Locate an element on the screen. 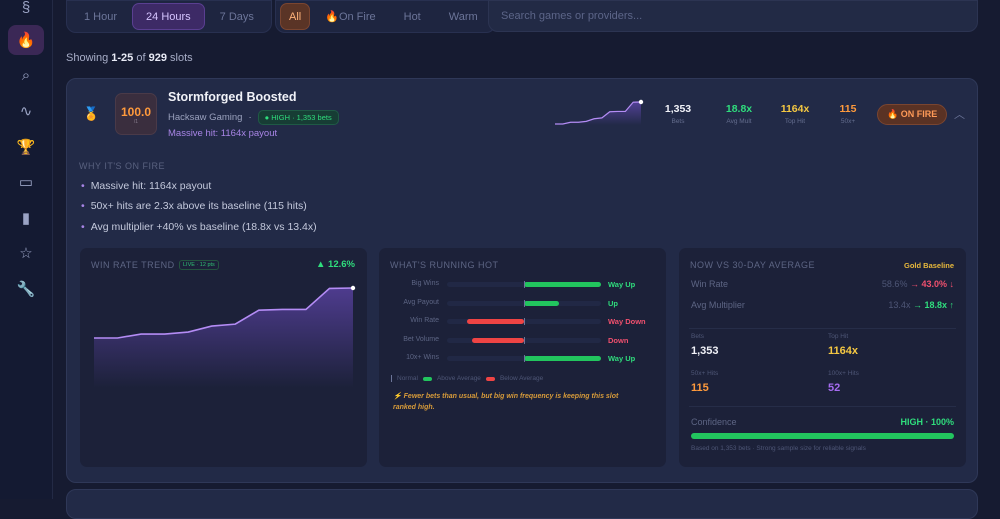 The width and height of the screenshot is (1000, 519). time-filter-option: 24 Hours is located at coordinates (168, 16).